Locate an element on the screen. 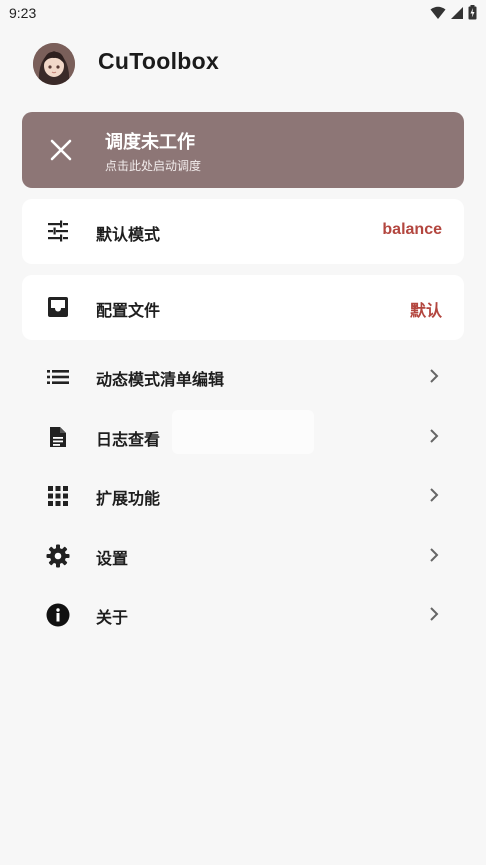 Image resolution: width=486 pixels, height=865 pixels. apps-grid-icon is located at coordinates (58, 496).